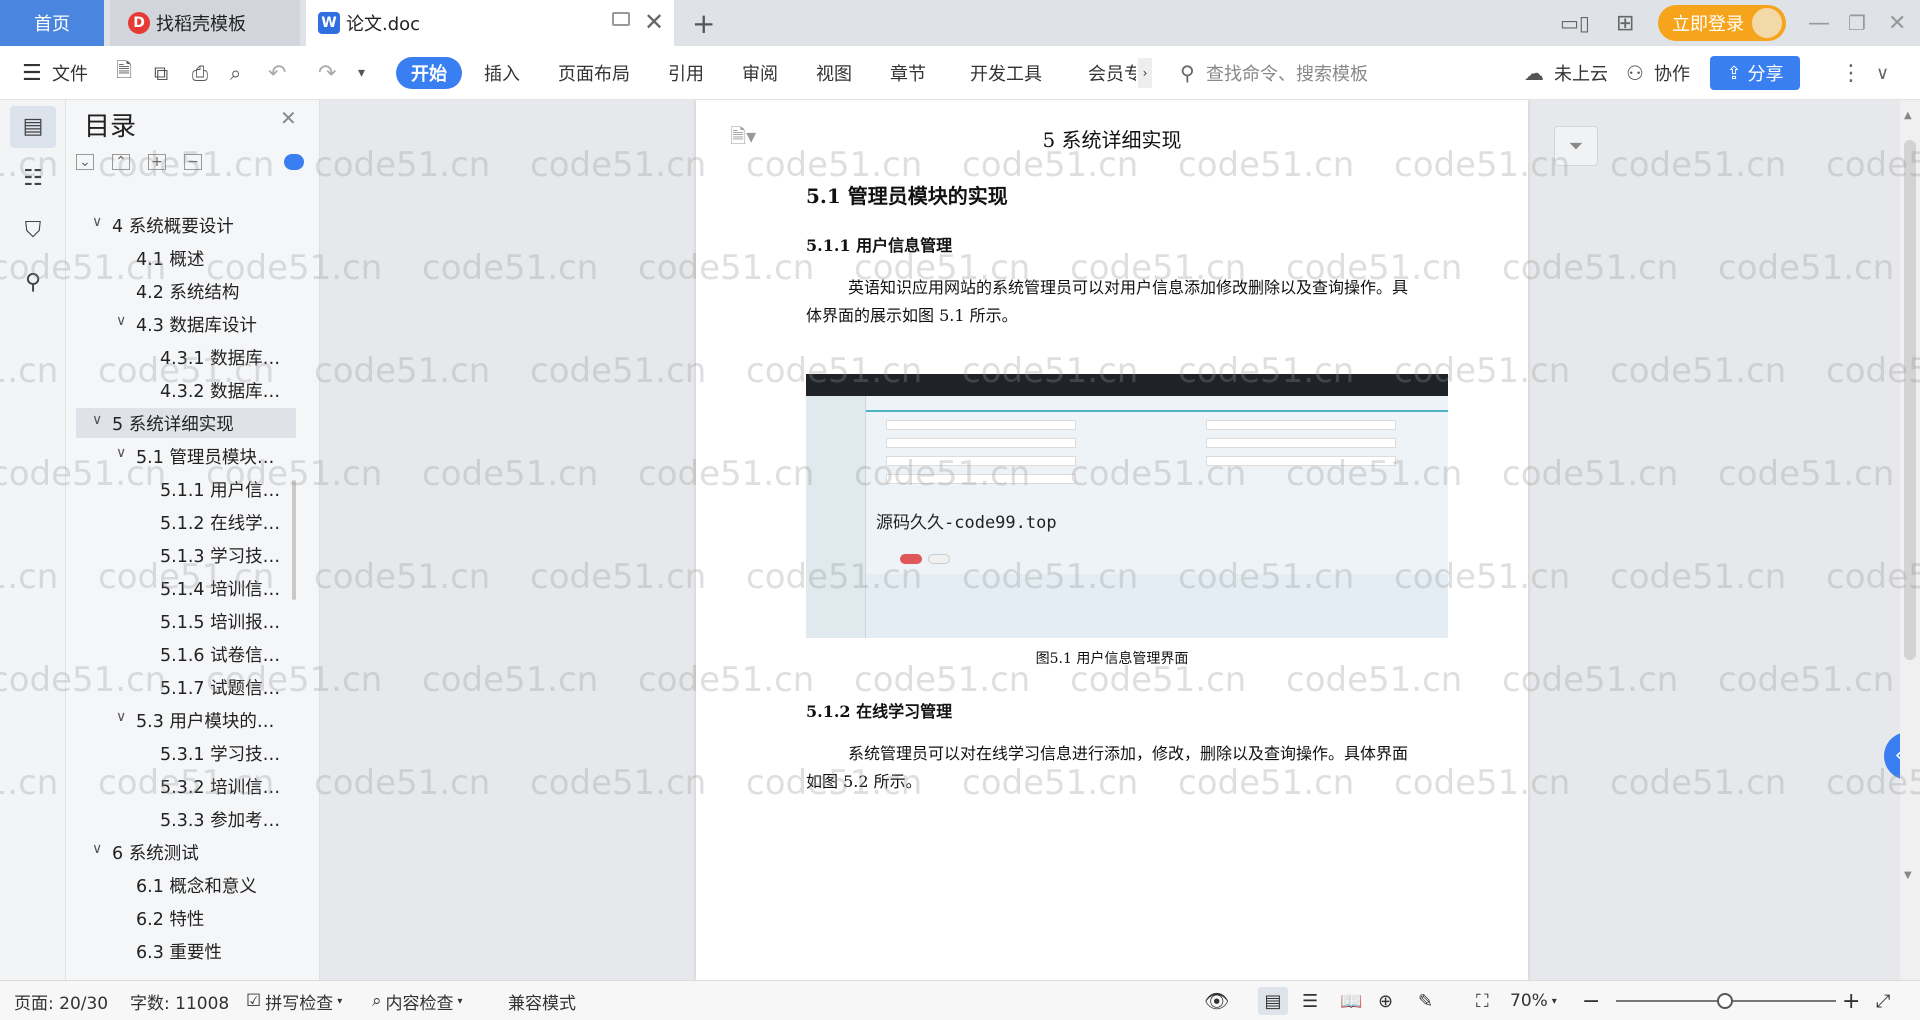 Image resolution: width=1920 pixels, height=1020 pixels. What do you see at coordinates (1892, 756) in the screenshot?
I see `expand-panel-button: ‹` at bounding box center [1892, 756].